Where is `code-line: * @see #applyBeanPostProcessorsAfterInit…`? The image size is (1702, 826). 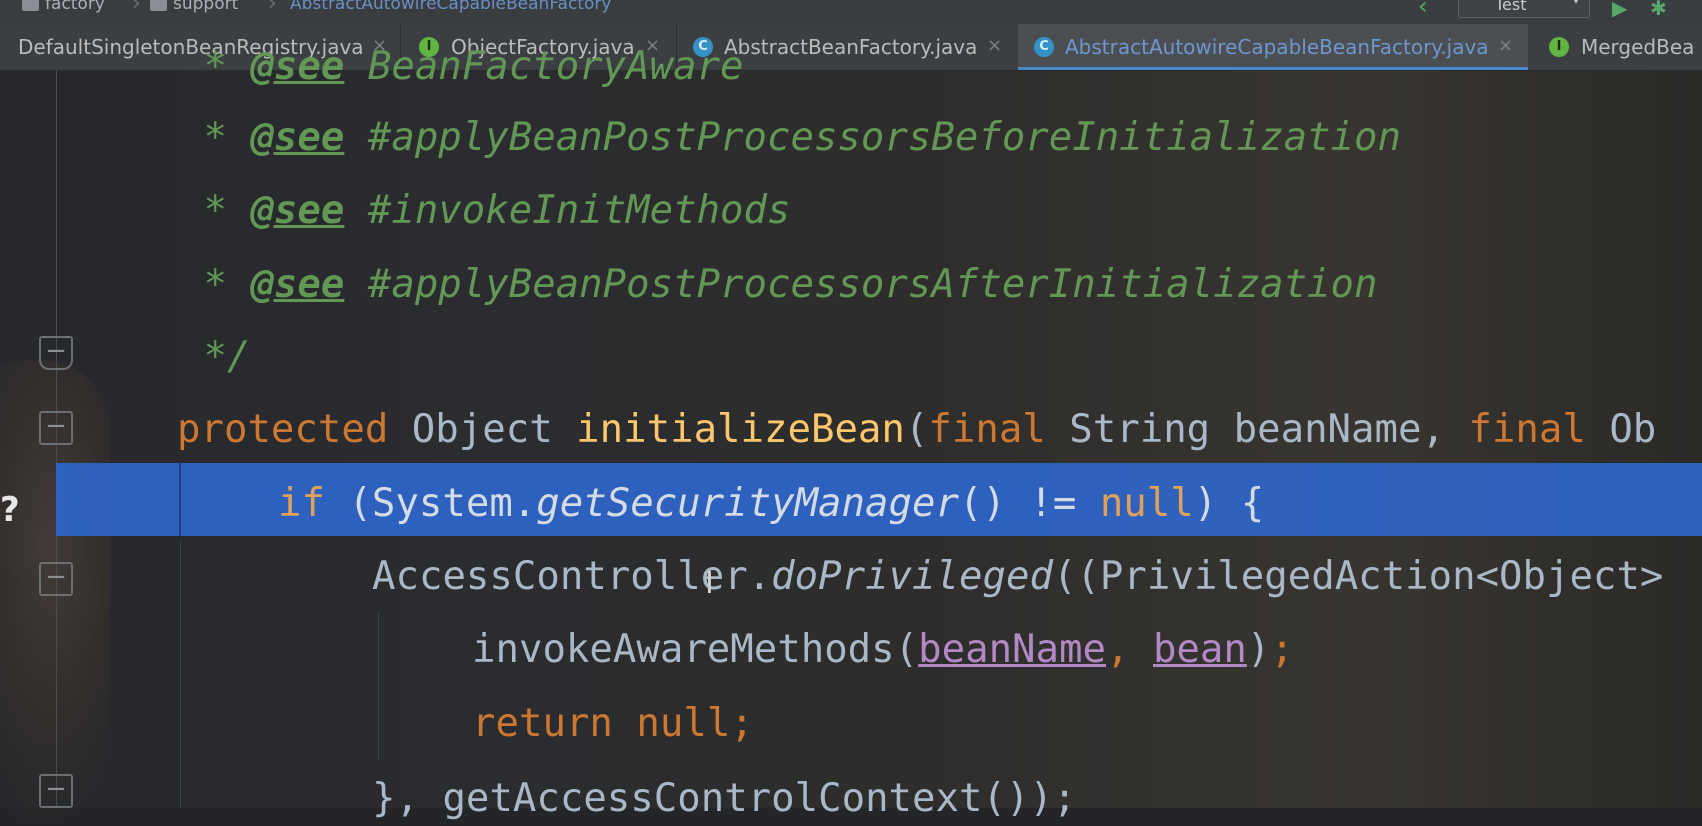
code-line: * @see #applyBeanPostProcessorsAfterInit… is located at coordinates (778, 285).